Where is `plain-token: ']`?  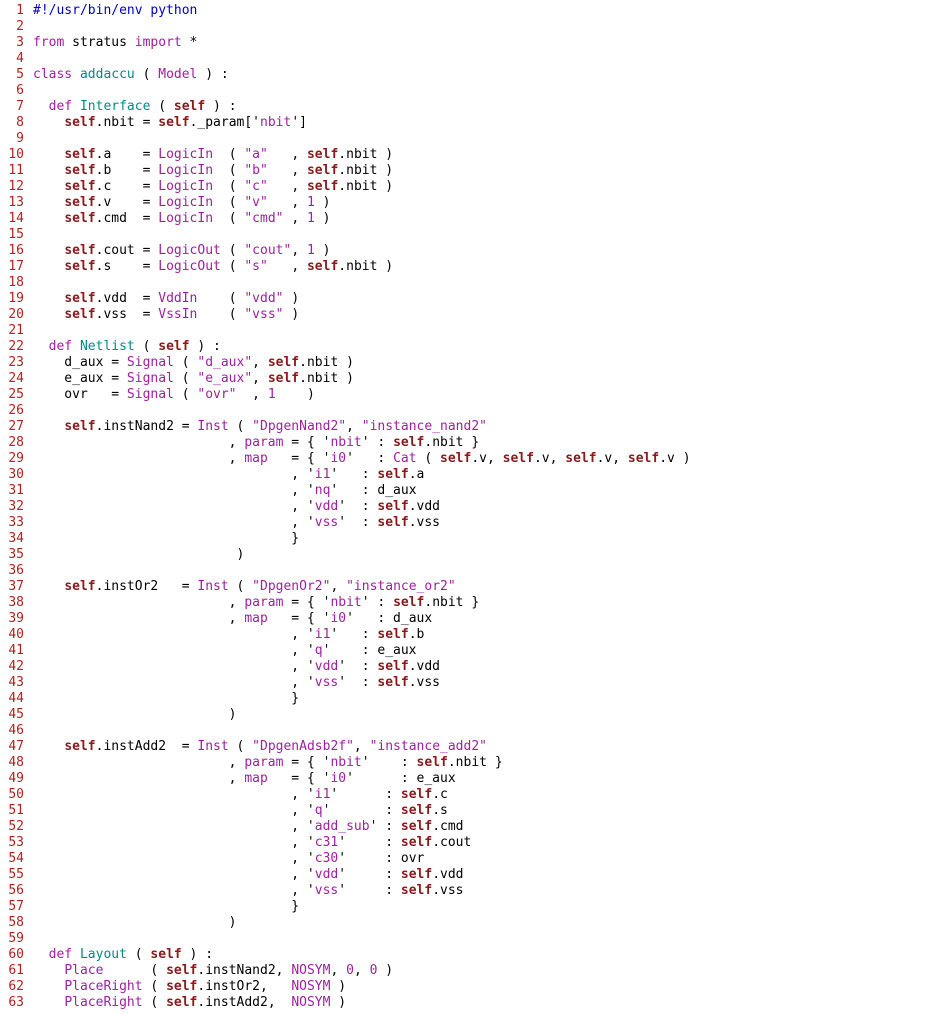
plain-token: '] is located at coordinates (299, 122).